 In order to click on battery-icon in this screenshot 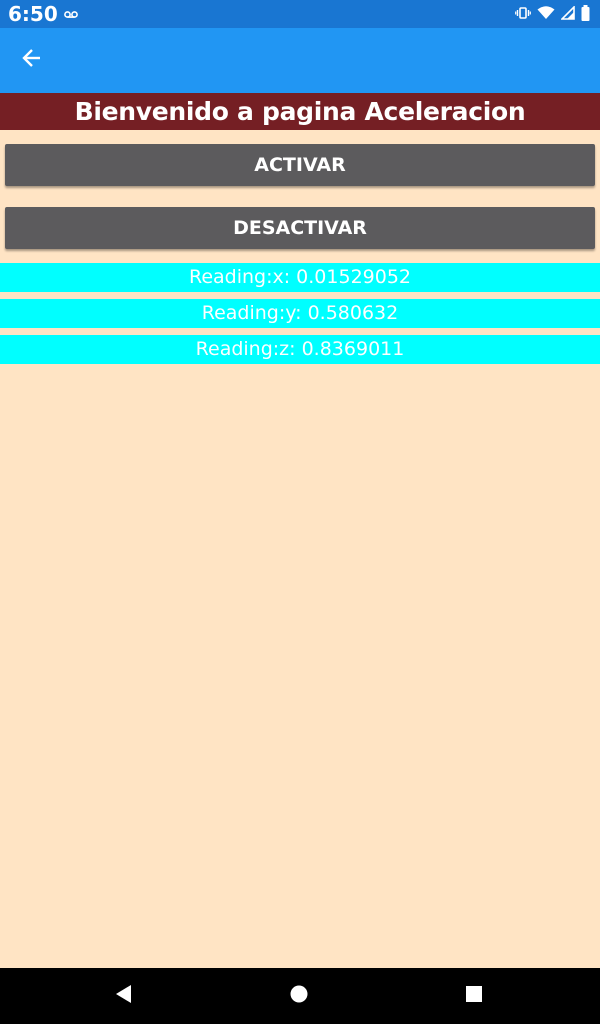, I will do `click(585, 15)`.